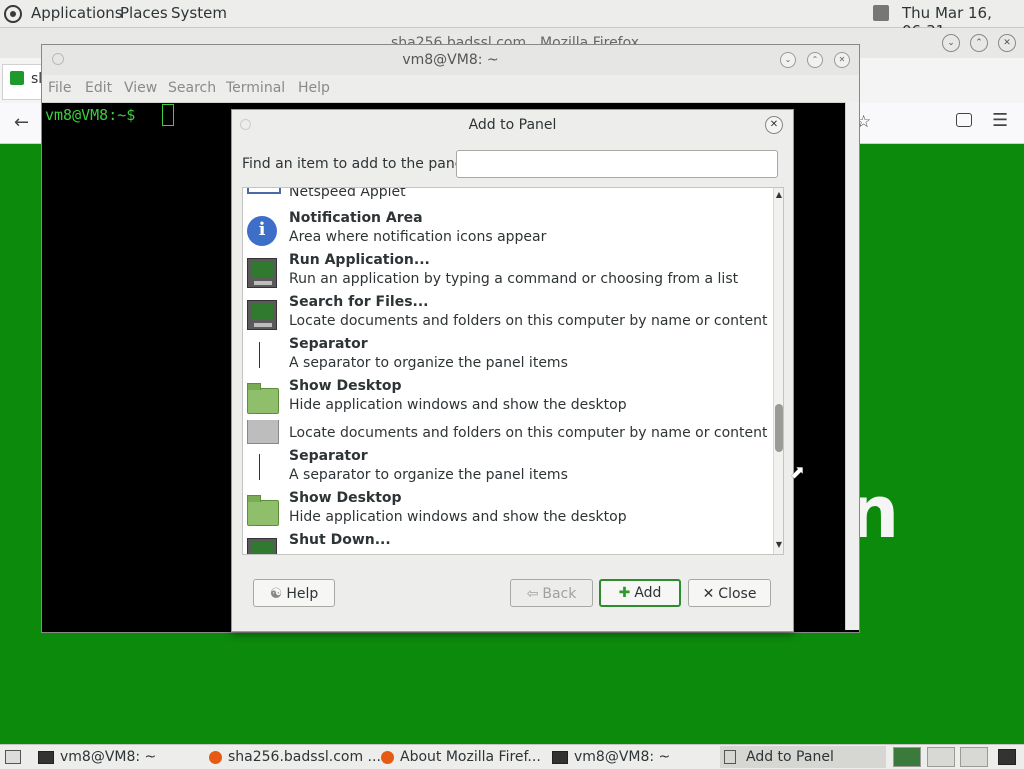 The image size is (1024, 769). What do you see at coordinates (512, 125) in the screenshot?
I see `dialog-title: Add to Panel` at bounding box center [512, 125].